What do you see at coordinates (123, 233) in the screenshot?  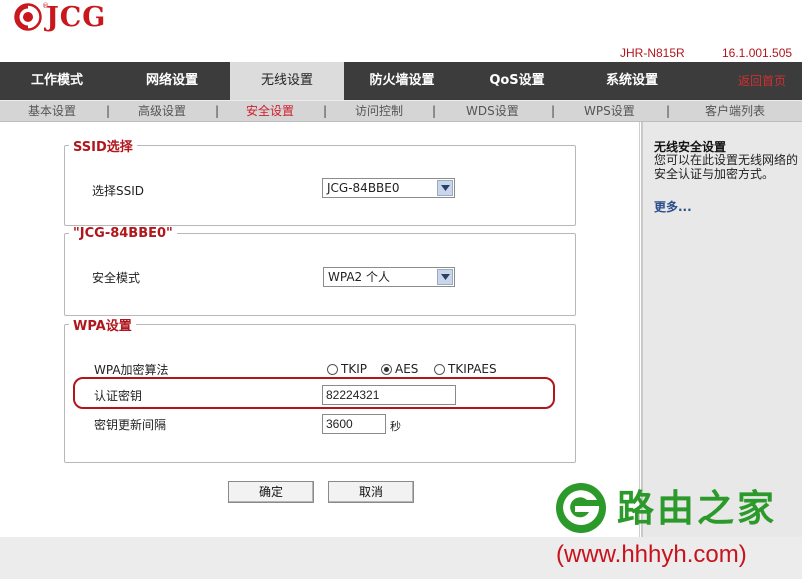 I see `security-section-legend: "JCG-84BBE0"` at bounding box center [123, 233].